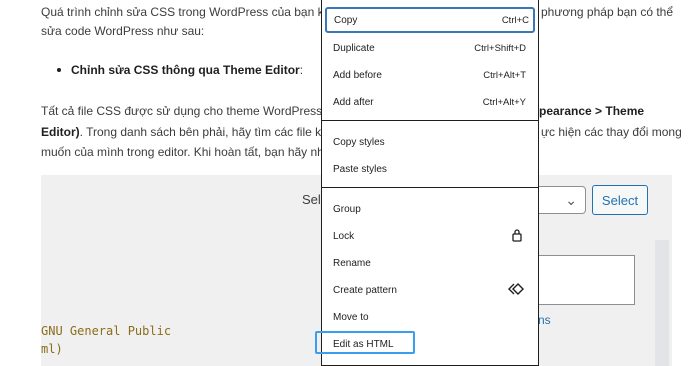  What do you see at coordinates (571, 200) in the screenshot?
I see `chevron-down-icon: ⌄` at bounding box center [571, 200].